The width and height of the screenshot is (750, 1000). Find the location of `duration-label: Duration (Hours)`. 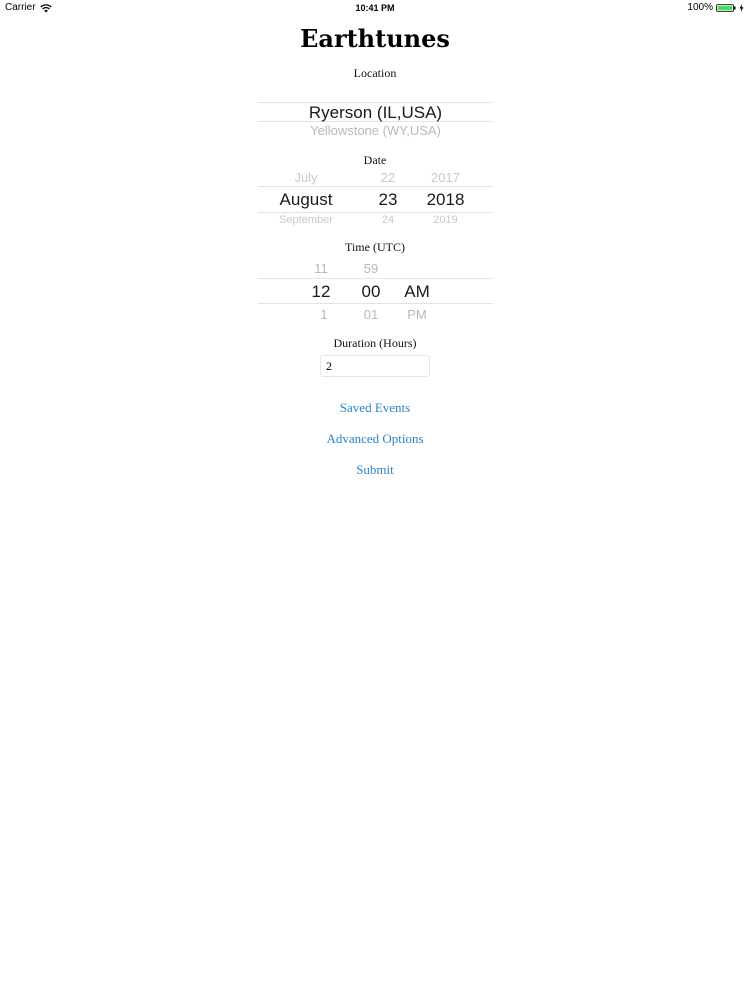

duration-label: Duration (Hours) is located at coordinates (375, 343).